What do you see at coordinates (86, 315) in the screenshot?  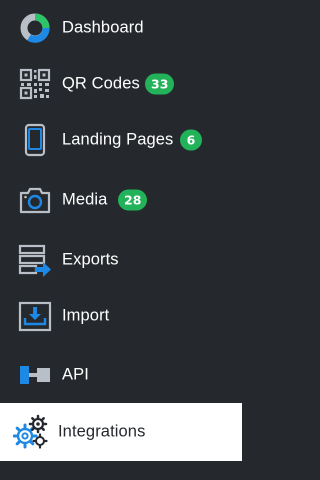 I see `sidebar-item-label: Import` at bounding box center [86, 315].